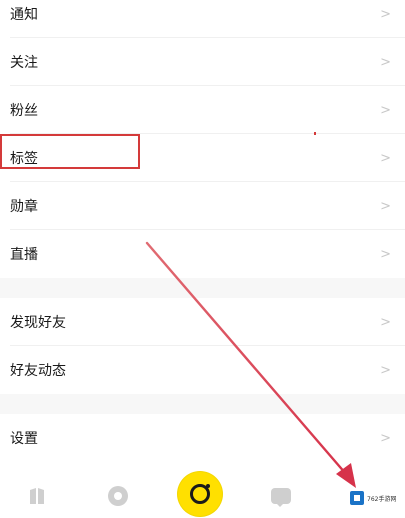  I want to click on menu-item-notifications: 通知 >, so click(202, 19).